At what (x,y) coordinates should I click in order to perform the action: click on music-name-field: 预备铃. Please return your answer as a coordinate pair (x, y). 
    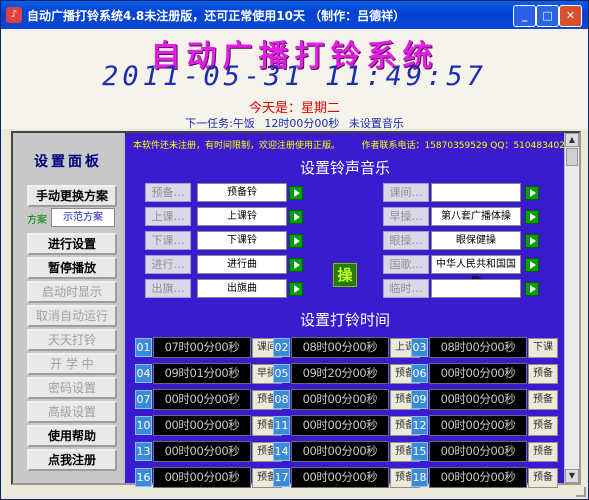
    Looking at the image, I should click on (242, 192).